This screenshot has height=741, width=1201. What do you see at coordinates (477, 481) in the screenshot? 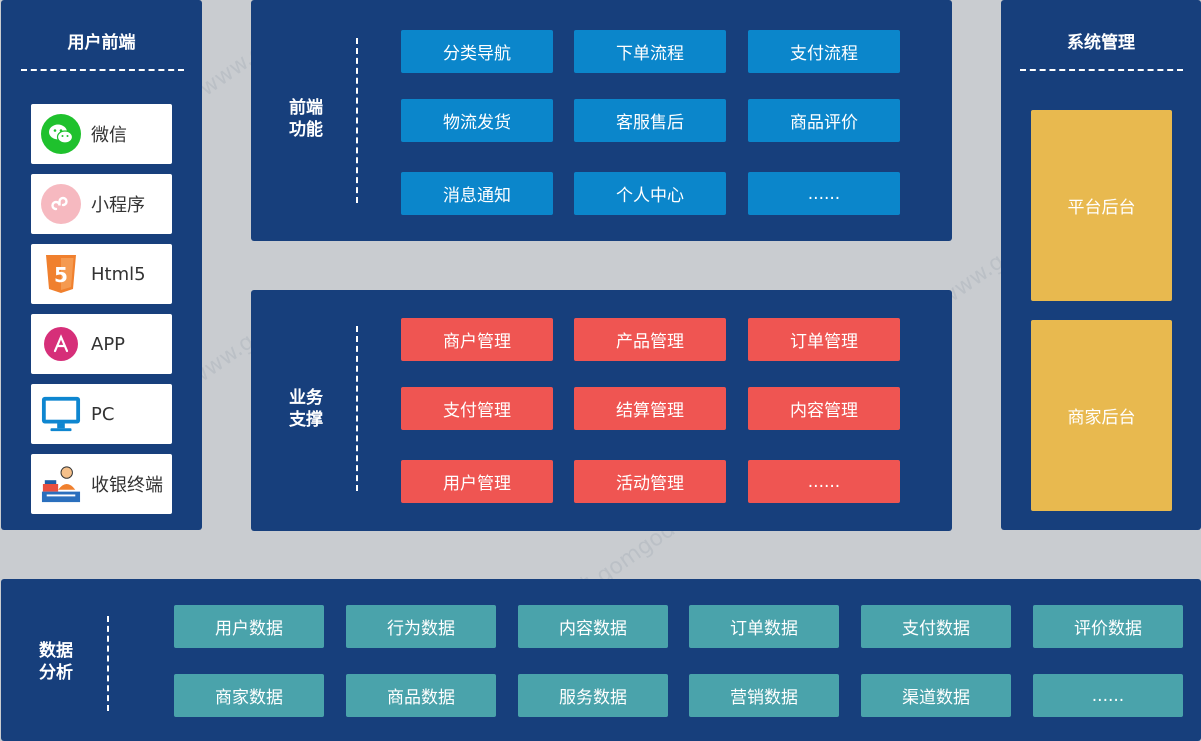
I see `business-tile: 用户管理` at bounding box center [477, 481].